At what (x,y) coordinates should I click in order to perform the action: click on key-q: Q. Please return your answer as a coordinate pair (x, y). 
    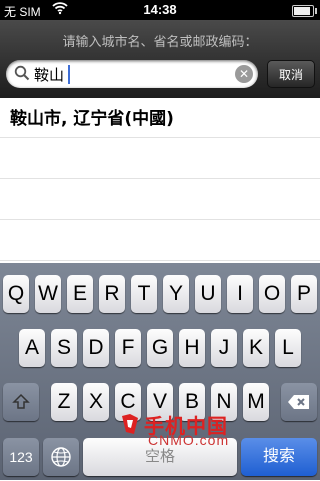
    Looking at the image, I should click on (16, 294).